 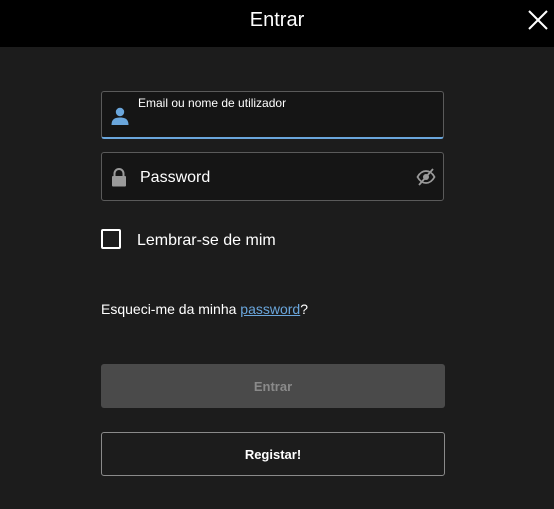 I want to click on user-icon, so click(x=120, y=116).